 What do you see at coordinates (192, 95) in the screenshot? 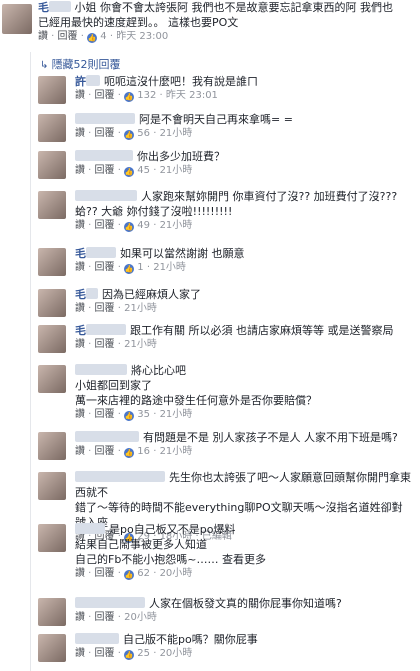
I see `timestamp: 昨天 23:01` at bounding box center [192, 95].